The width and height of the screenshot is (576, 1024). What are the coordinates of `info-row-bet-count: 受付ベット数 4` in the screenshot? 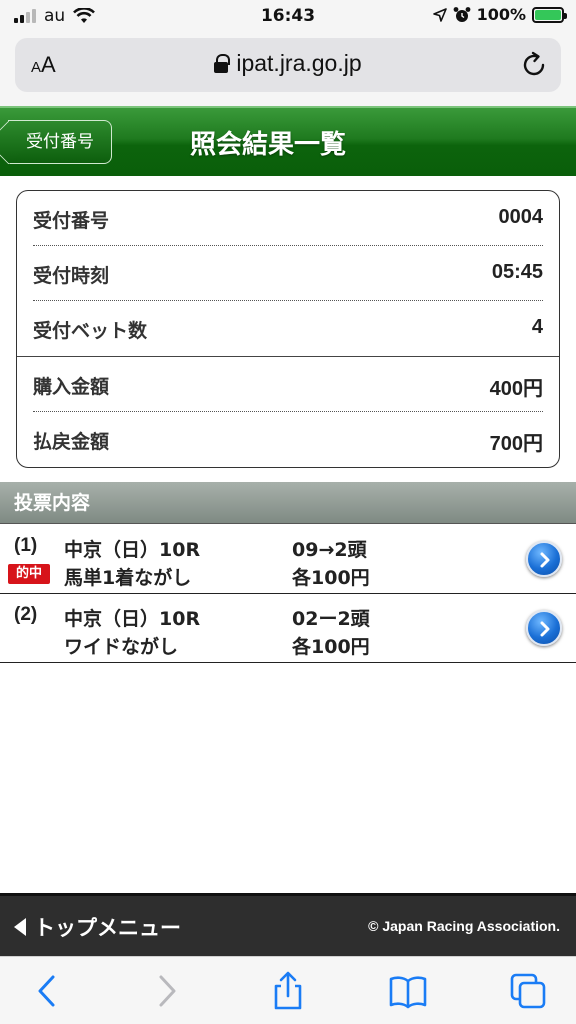 It's located at (288, 328).